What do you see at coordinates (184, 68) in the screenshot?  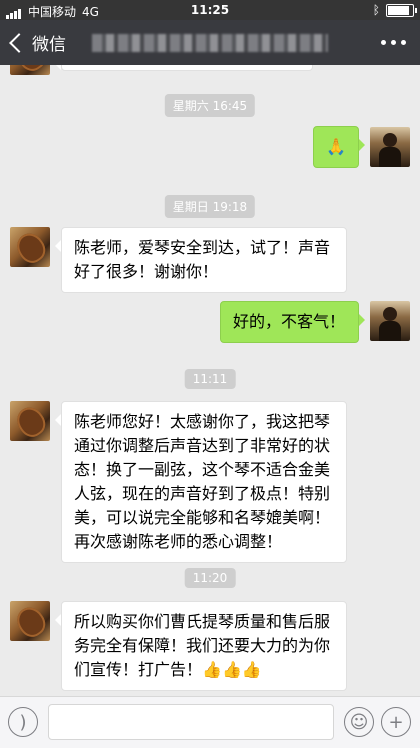 I see `message-bubble-partial` at bounding box center [184, 68].